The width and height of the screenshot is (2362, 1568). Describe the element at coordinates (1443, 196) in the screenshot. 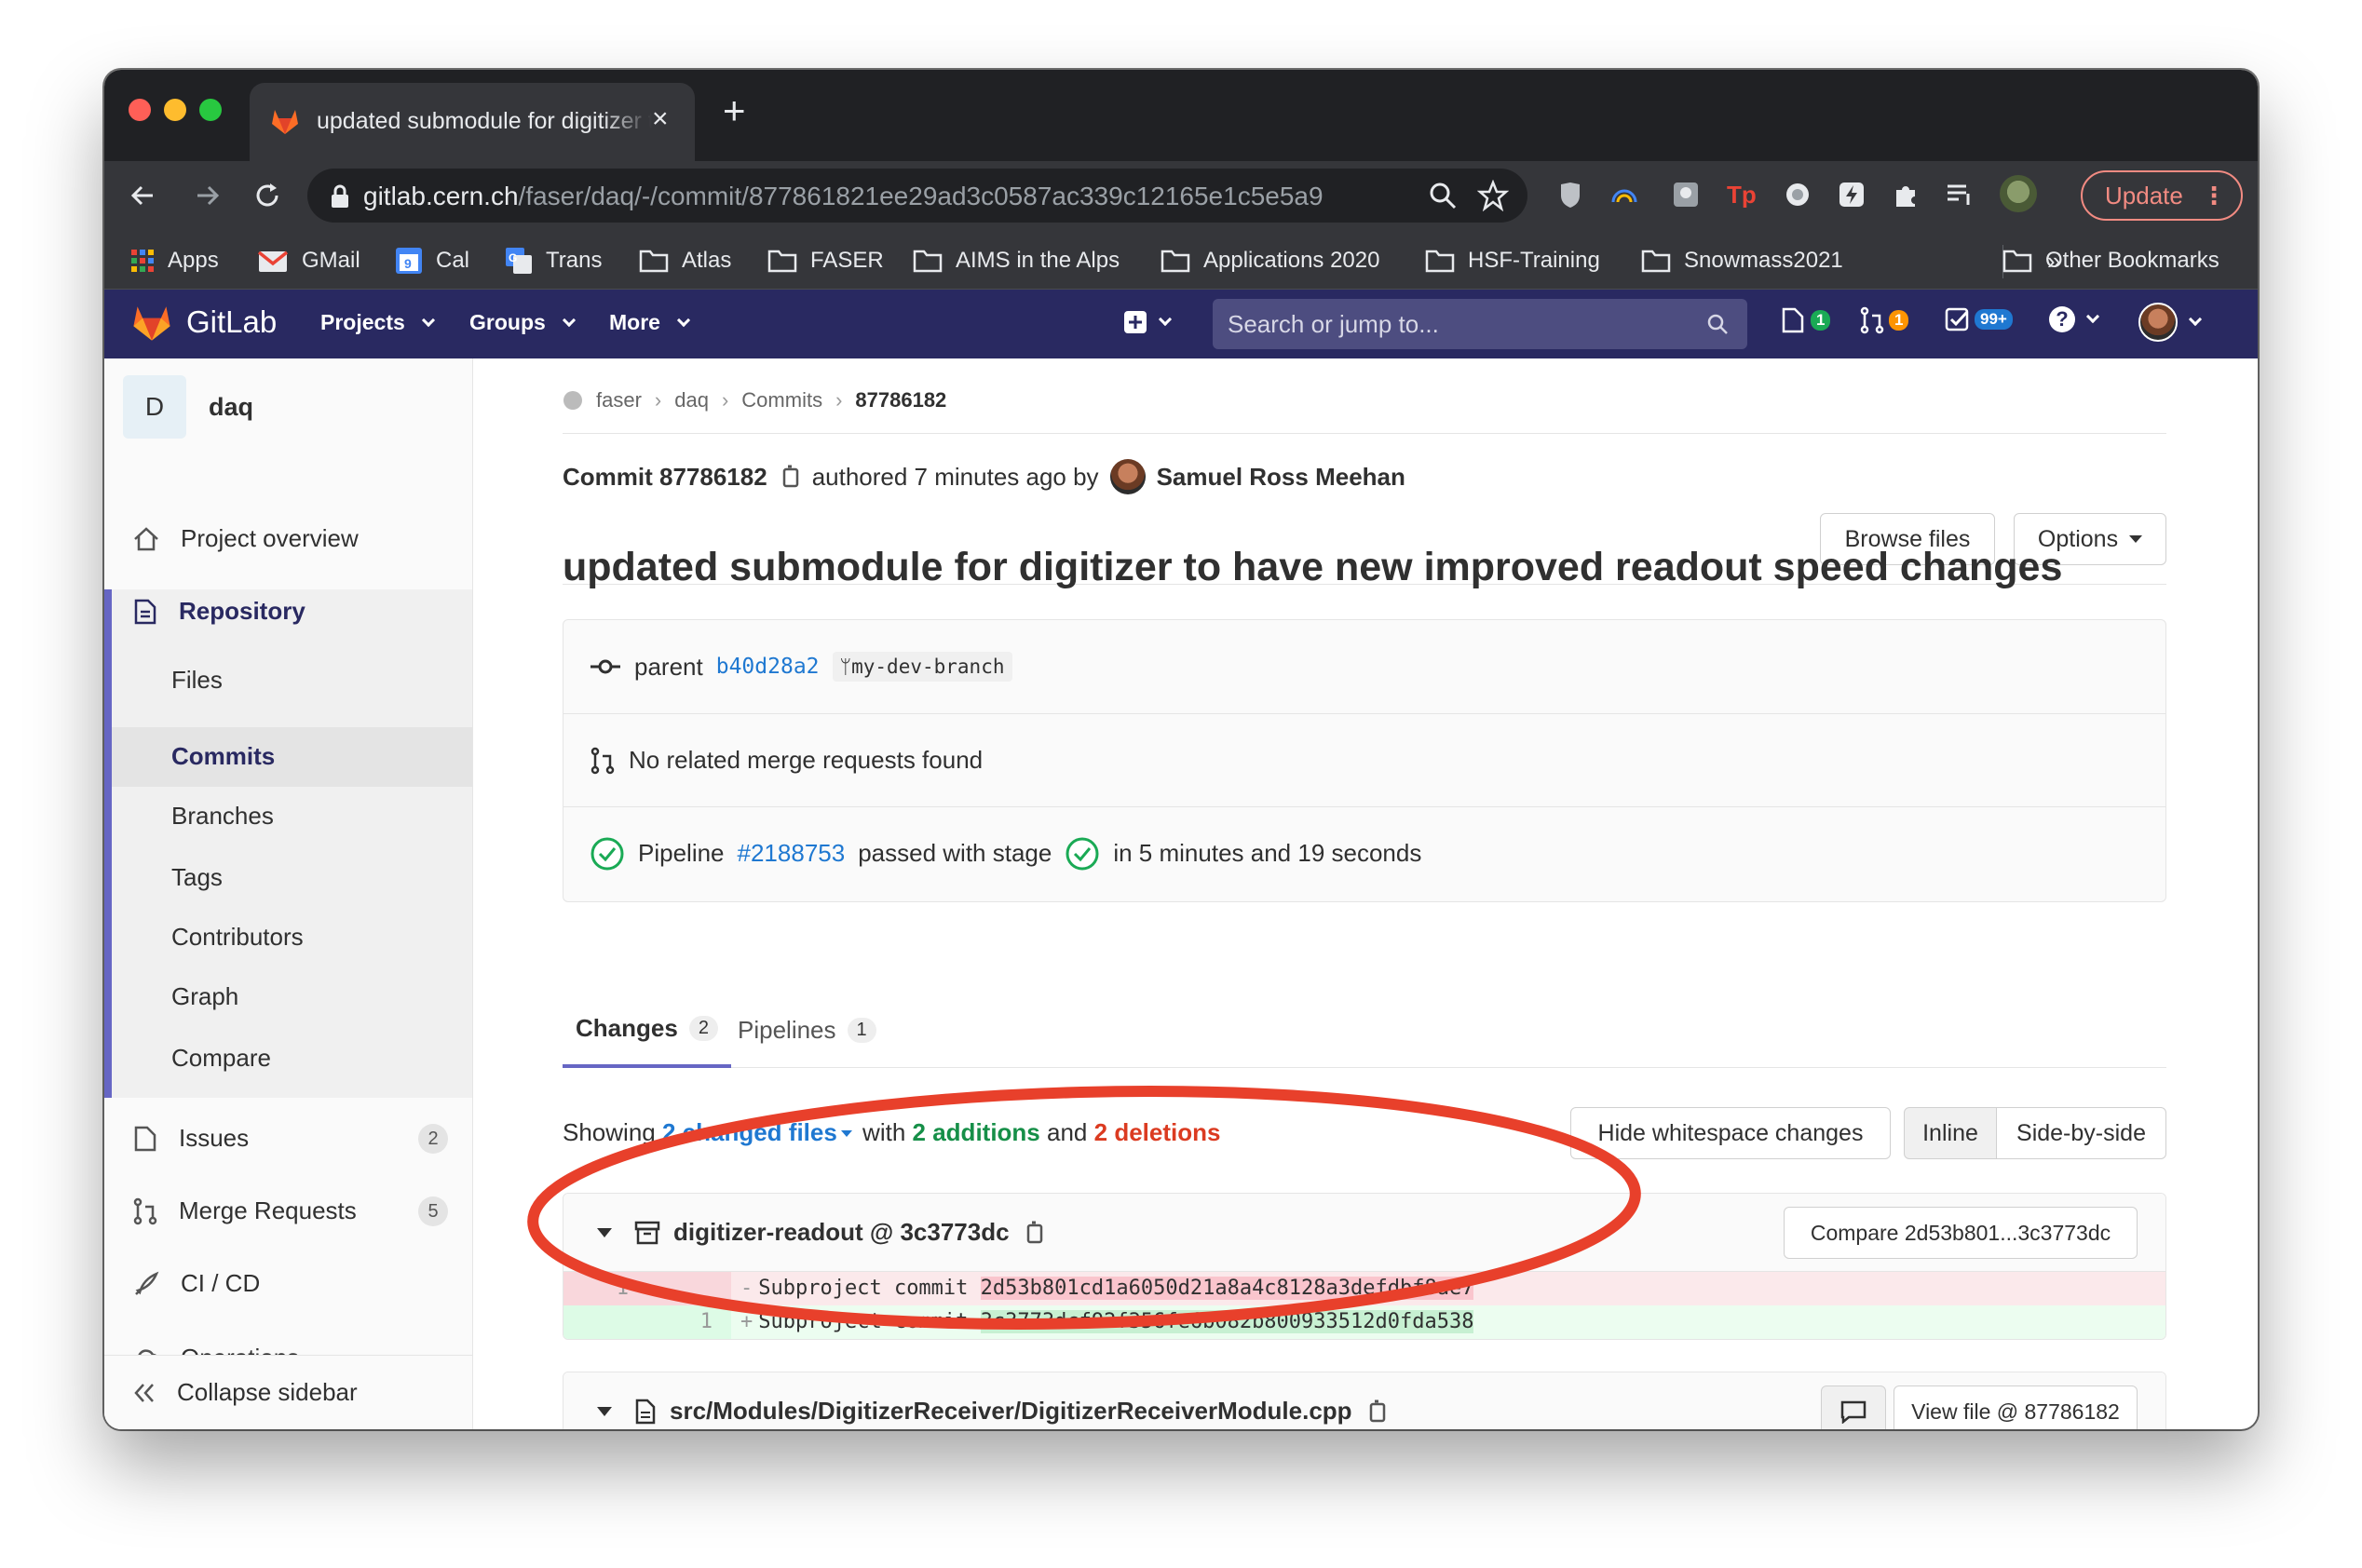

I see `search-icon` at that location.